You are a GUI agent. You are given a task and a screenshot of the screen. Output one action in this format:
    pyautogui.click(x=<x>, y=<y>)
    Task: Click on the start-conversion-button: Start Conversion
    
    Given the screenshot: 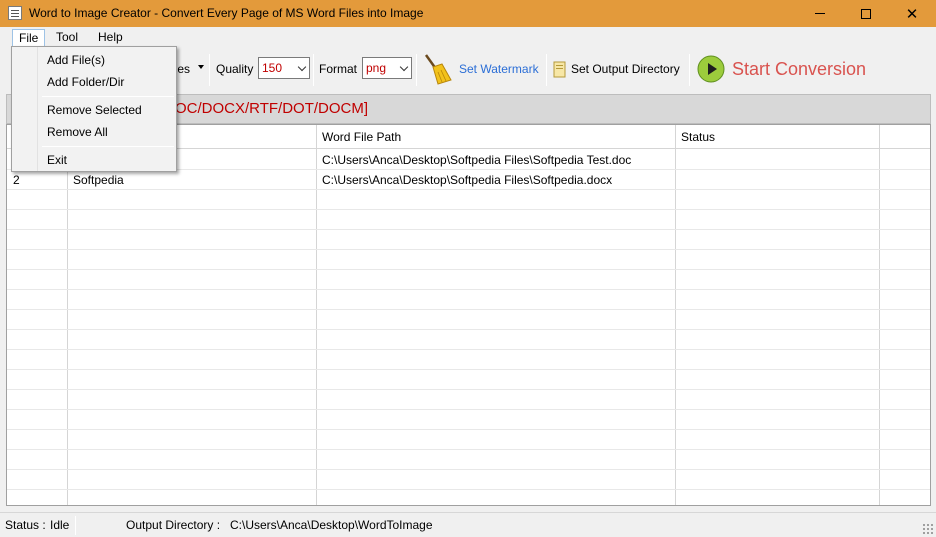 What is the action you would take?
    pyautogui.click(x=799, y=69)
    